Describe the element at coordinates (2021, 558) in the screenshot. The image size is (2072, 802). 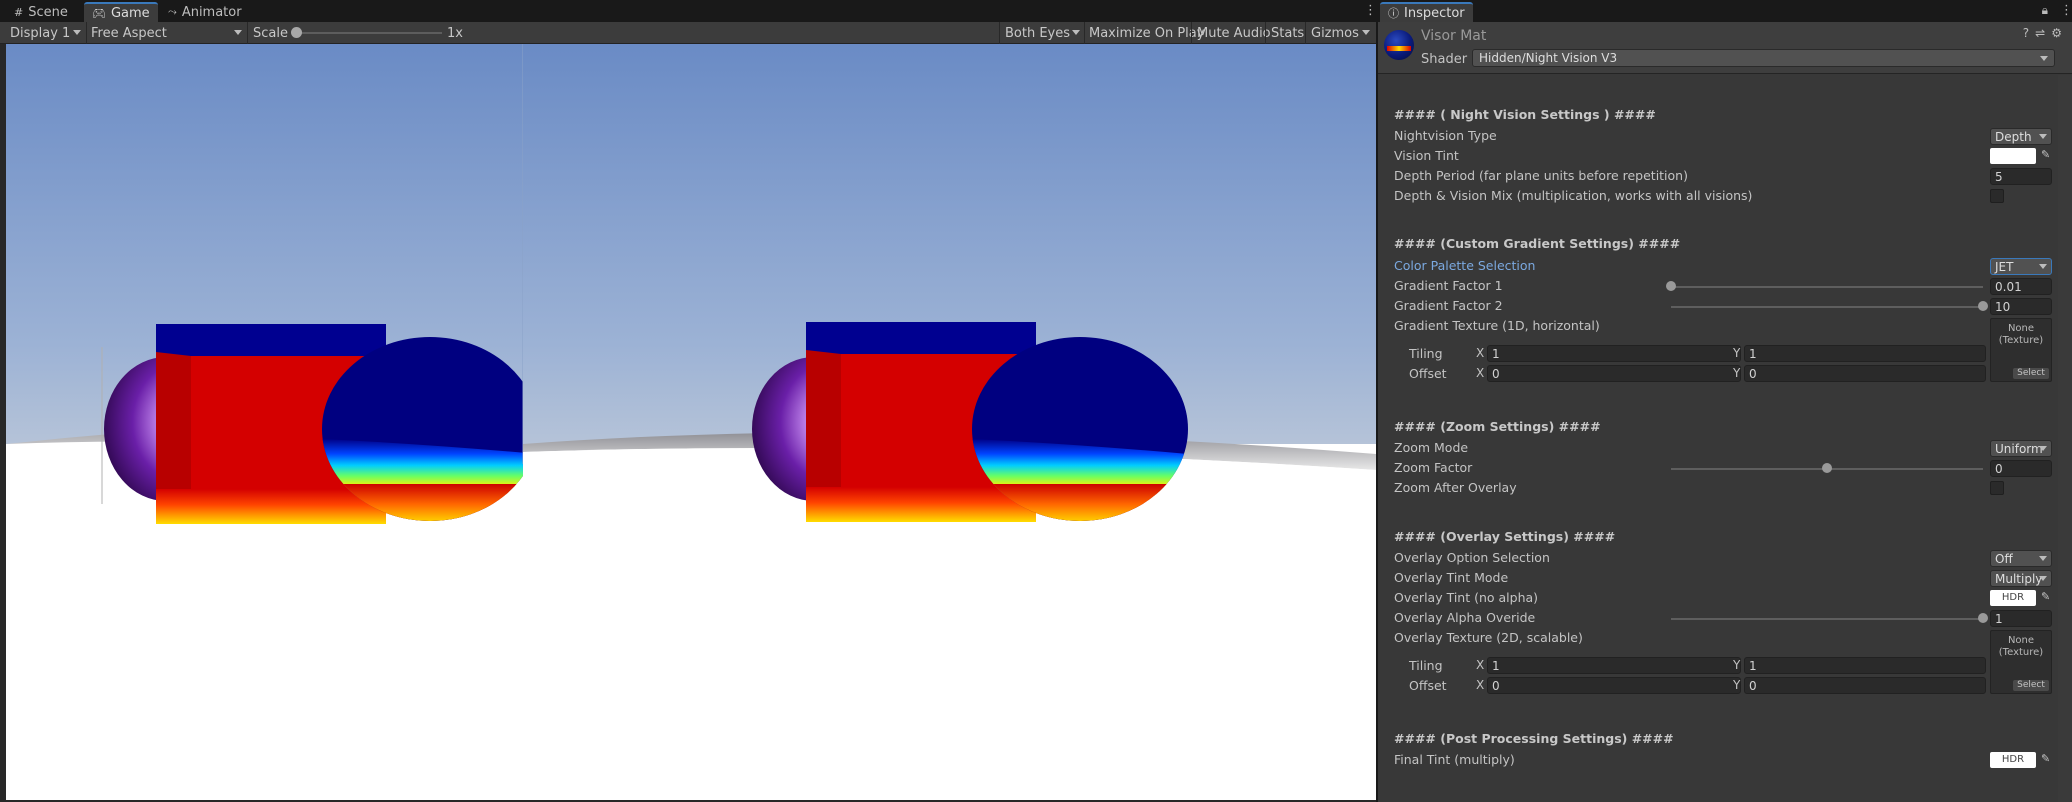
I see `overlay-option-dropdown: Off` at that location.